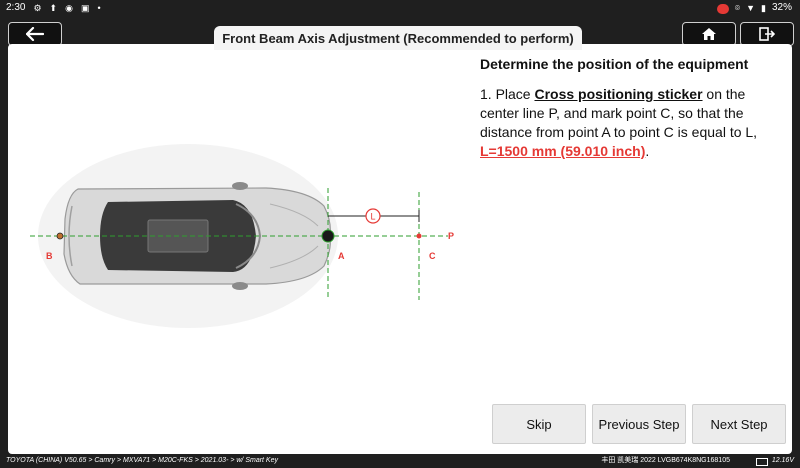 The height and width of the screenshot is (468, 800). I want to click on home-button, so click(709, 34).